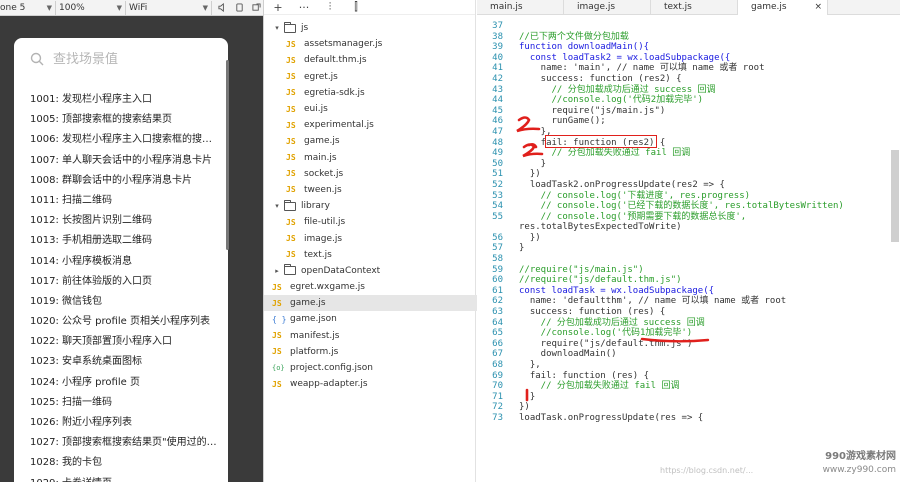 The height and width of the screenshot is (482, 900). Describe the element at coordinates (370, 287) in the screenshot. I see `tree-file: JS egret.wxgame.js` at that location.